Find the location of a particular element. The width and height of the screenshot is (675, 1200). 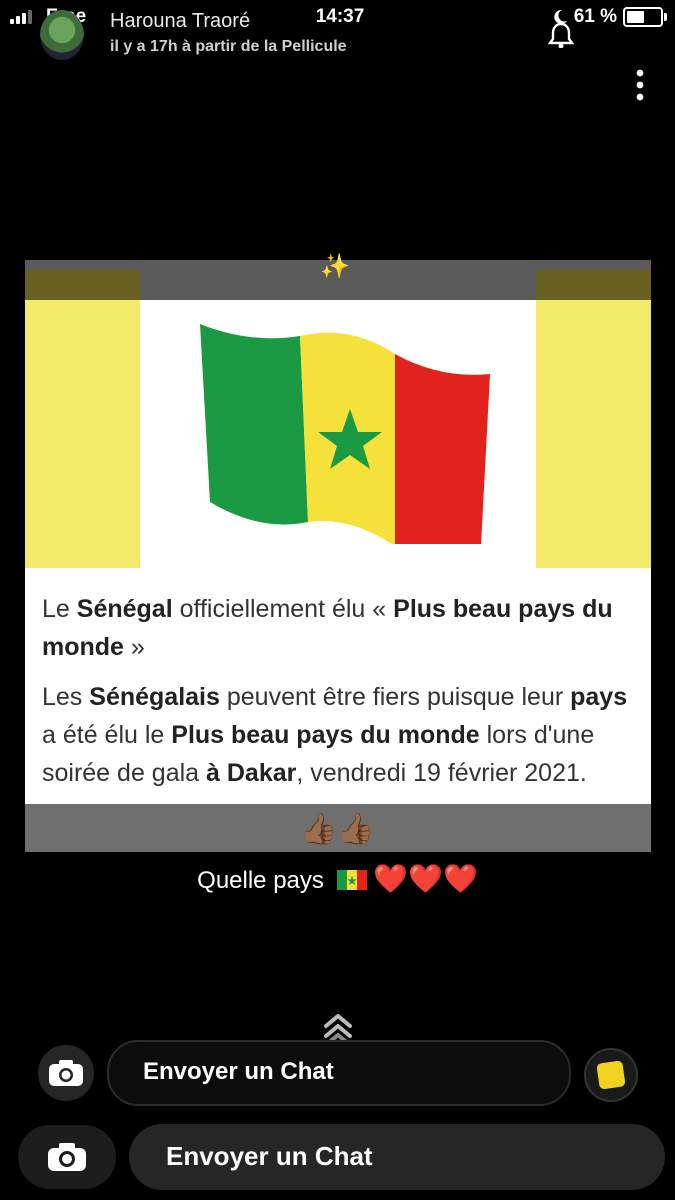

yellow-panel-right is located at coordinates (593, 419).